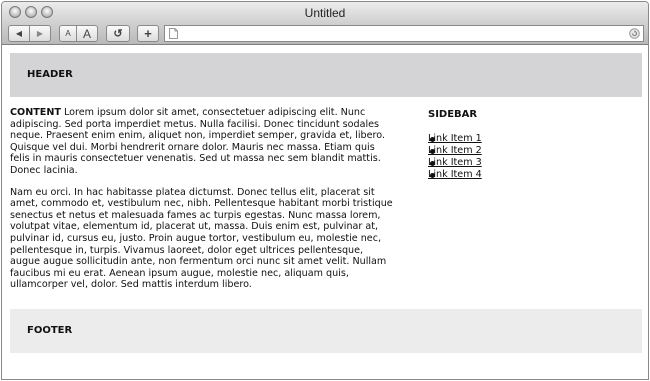  Describe the element at coordinates (528, 163) in the screenshot. I see `list-item: Link Item 3` at that location.